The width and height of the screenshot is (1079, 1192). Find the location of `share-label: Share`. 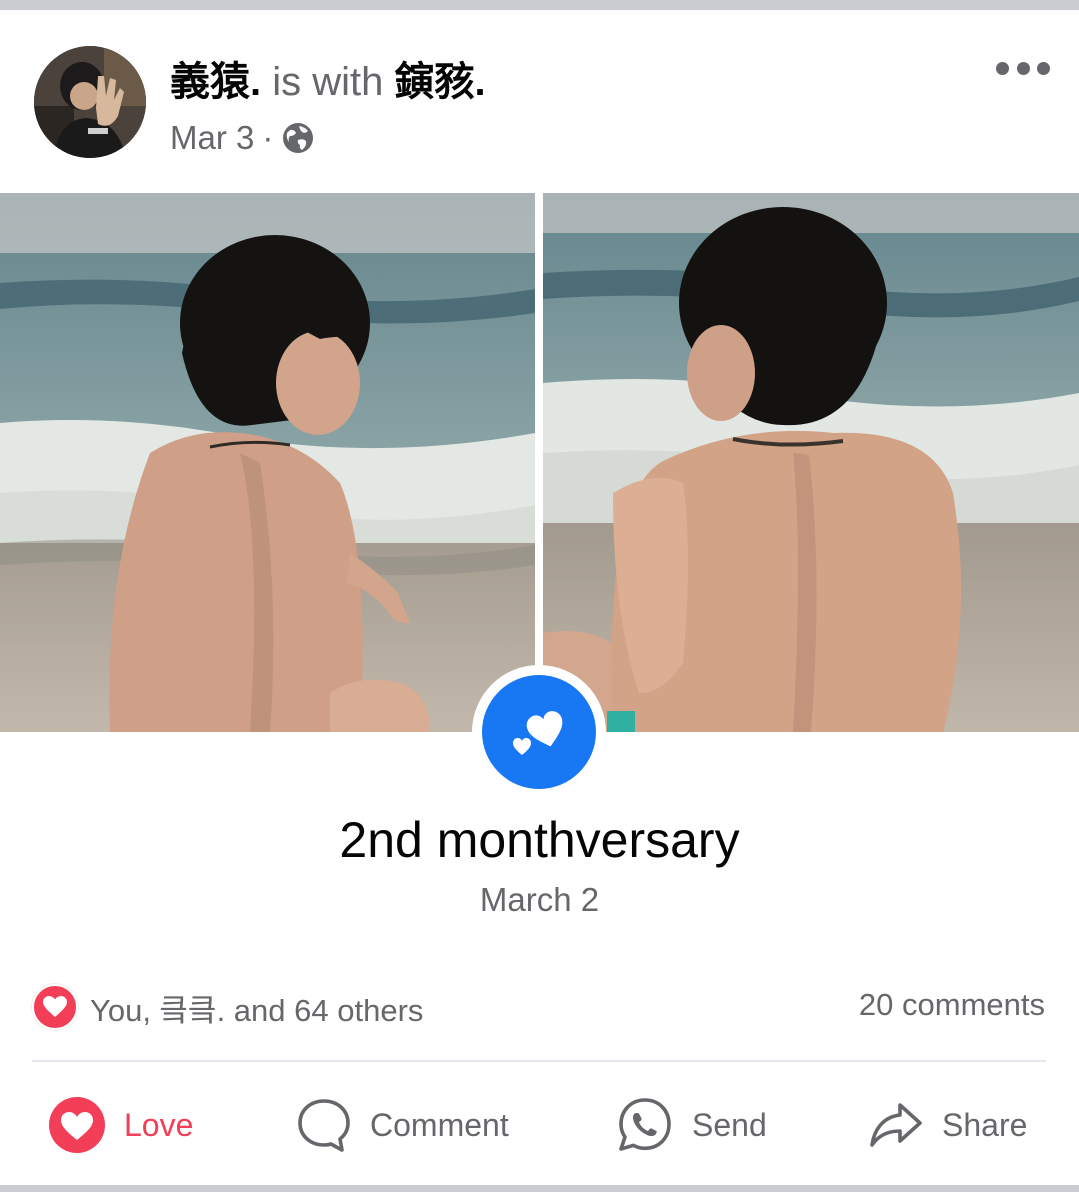

share-label: Share is located at coordinates (985, 1124).